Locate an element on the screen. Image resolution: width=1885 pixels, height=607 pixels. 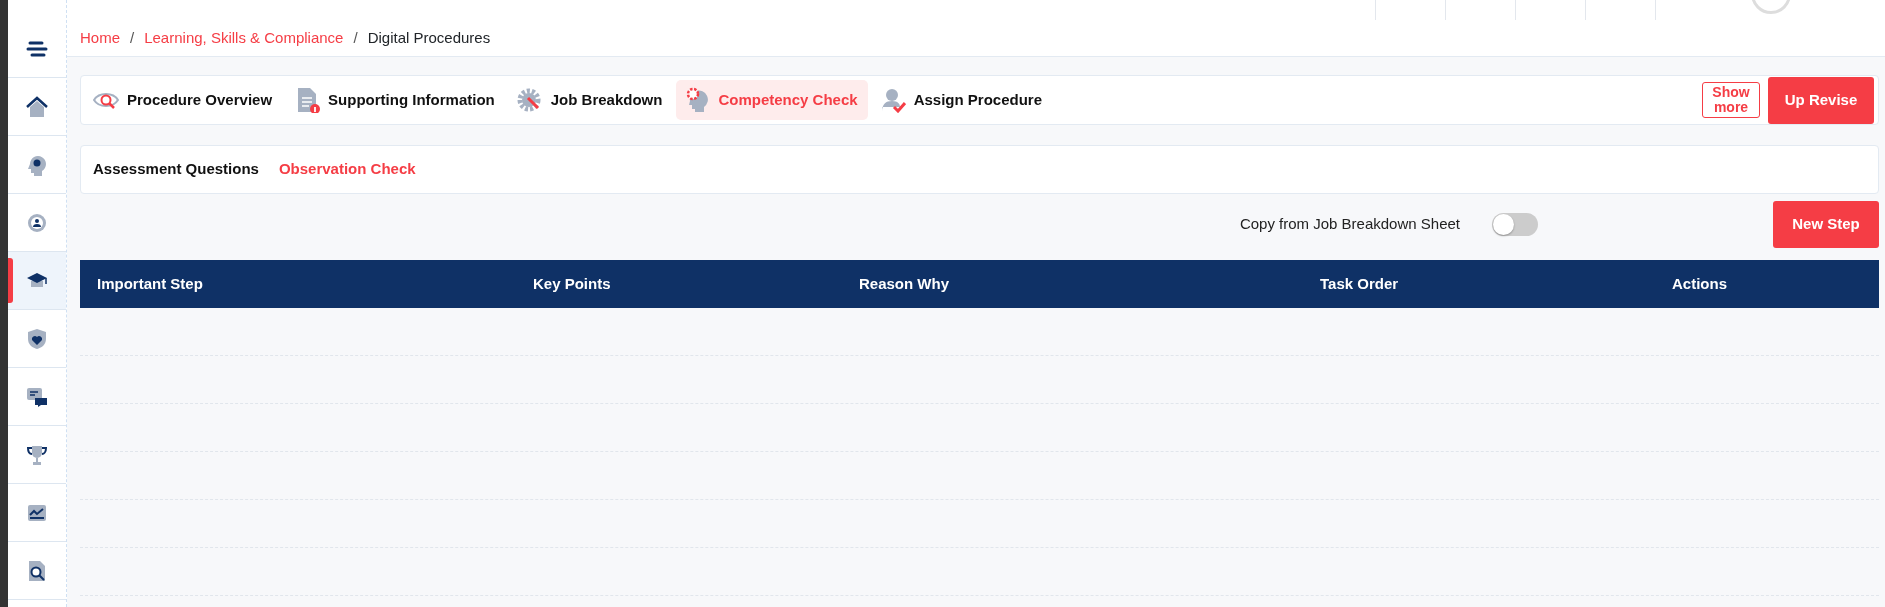
tab: Supporting Information is located at coordinates (395, 100).